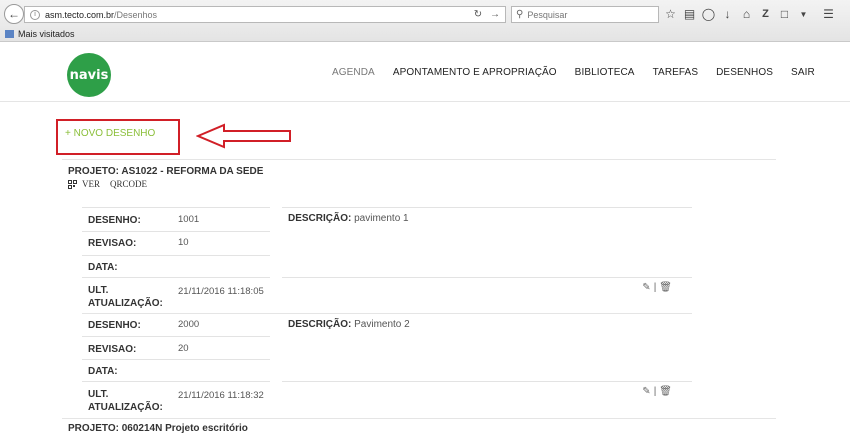 The height and width of the screenshot is (438, 850). I want to click on new-drawing-link: + NOVO DESENHO, so click(110, 133).